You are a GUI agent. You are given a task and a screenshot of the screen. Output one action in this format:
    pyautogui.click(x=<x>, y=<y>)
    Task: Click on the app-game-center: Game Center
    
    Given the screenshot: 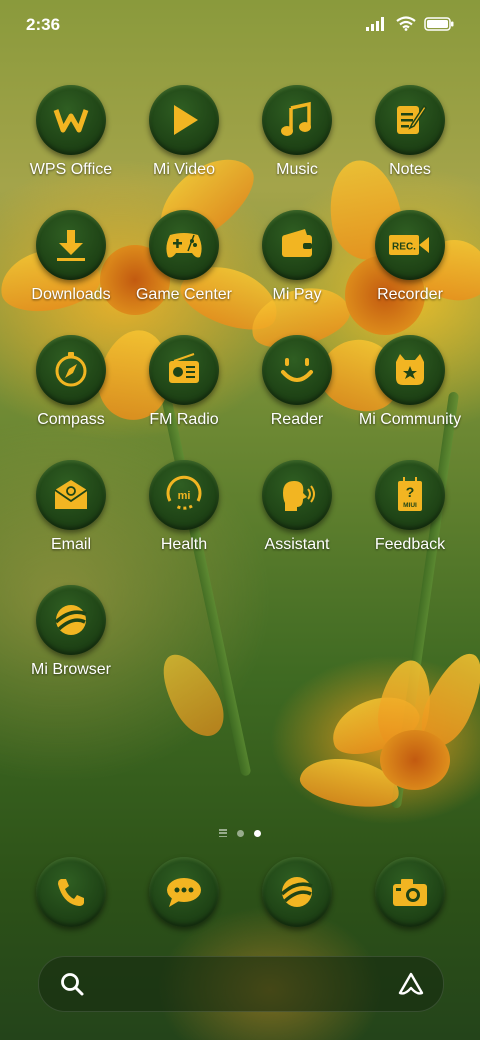 What is the action you would take?
    pyautogui.click(x=184, y=265)
    